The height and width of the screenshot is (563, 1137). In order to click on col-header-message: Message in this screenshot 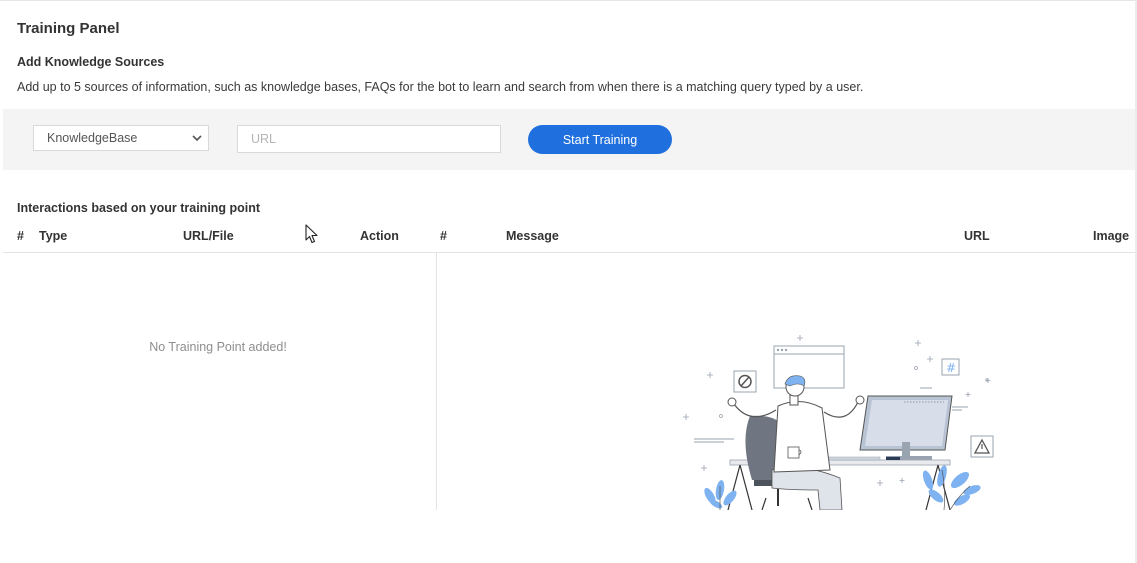, I will do `click(532, 236)`.